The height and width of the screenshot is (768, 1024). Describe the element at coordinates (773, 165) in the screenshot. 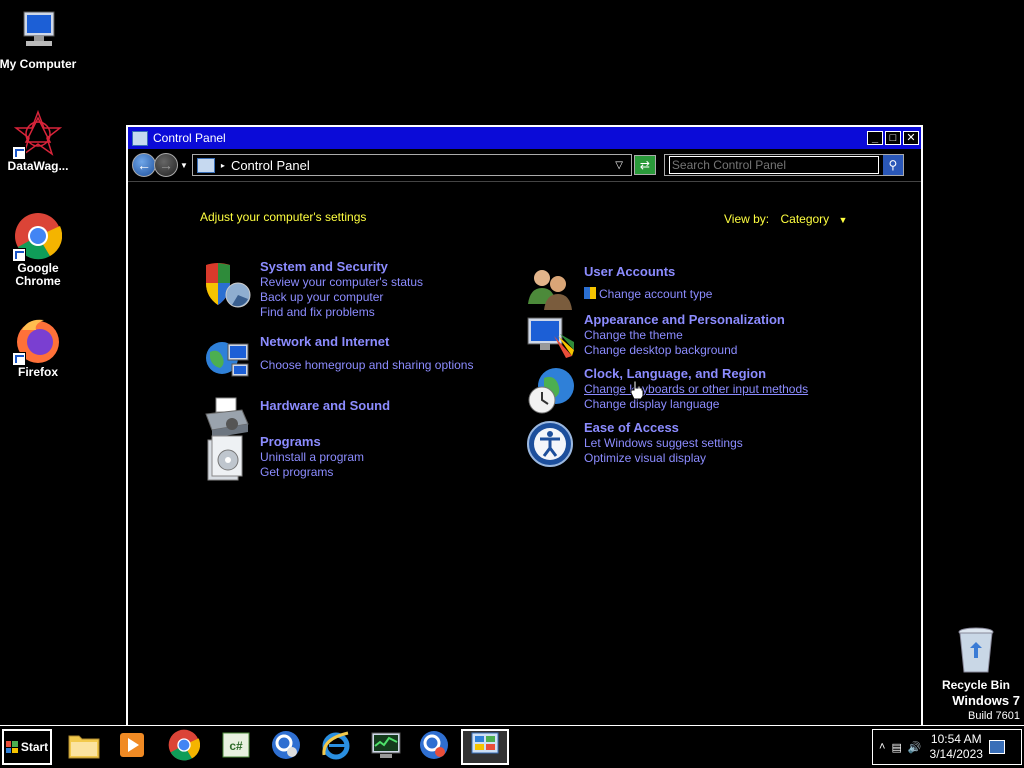

I see `search-input` at that location.